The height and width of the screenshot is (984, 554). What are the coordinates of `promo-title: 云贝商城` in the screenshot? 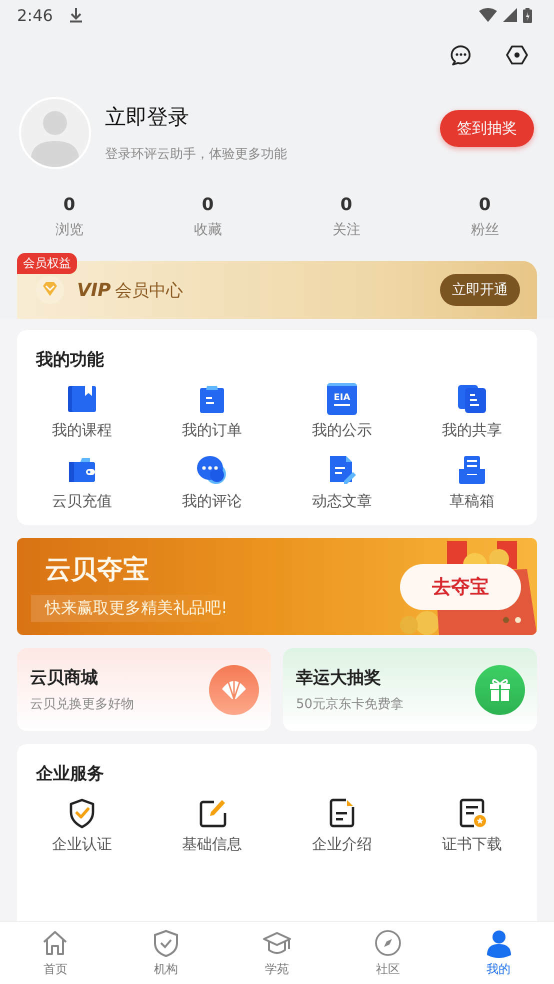 It's located at (64, 678).